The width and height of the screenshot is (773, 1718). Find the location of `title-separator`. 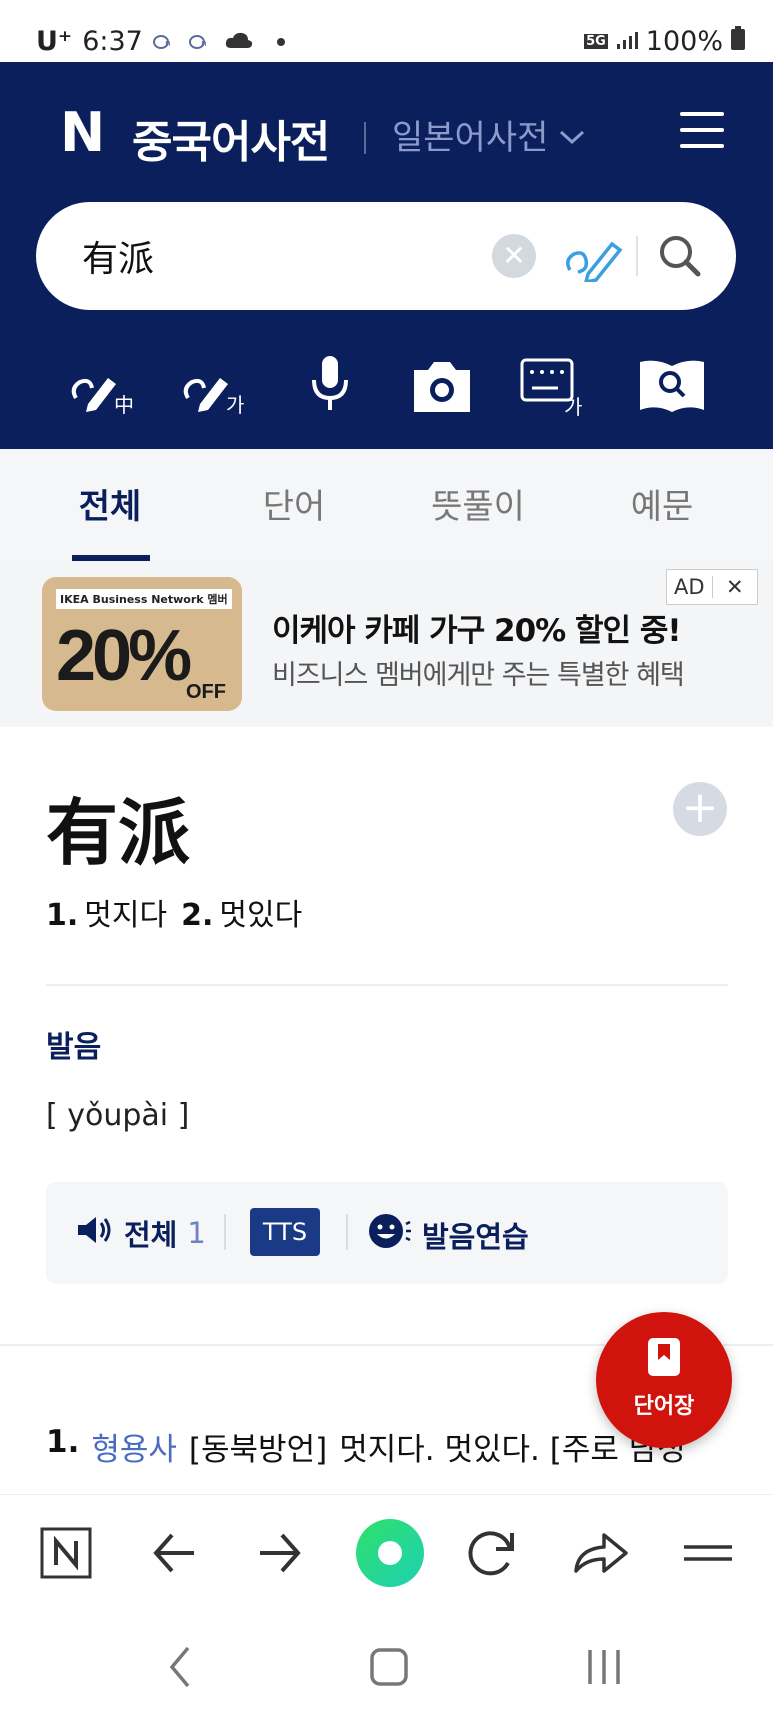

title-separator is located at coordinates (365, 138).